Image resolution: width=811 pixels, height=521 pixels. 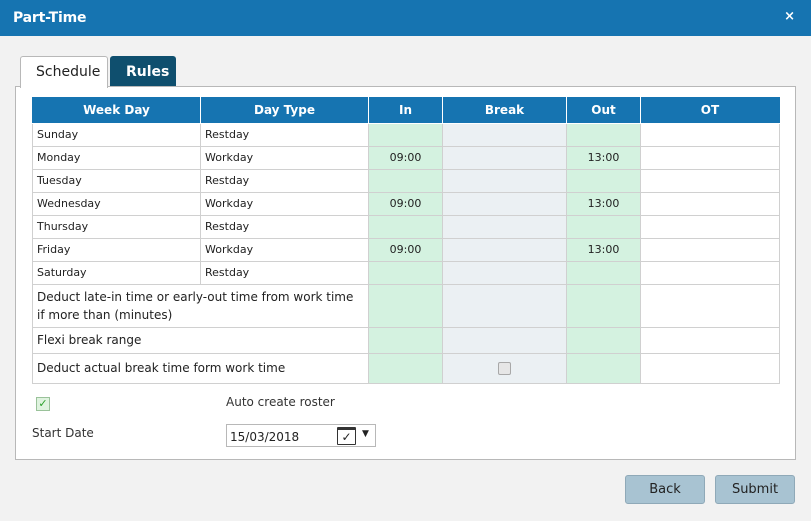 I want to click on deduct-break-checkbox, so click(x=504, y=368).